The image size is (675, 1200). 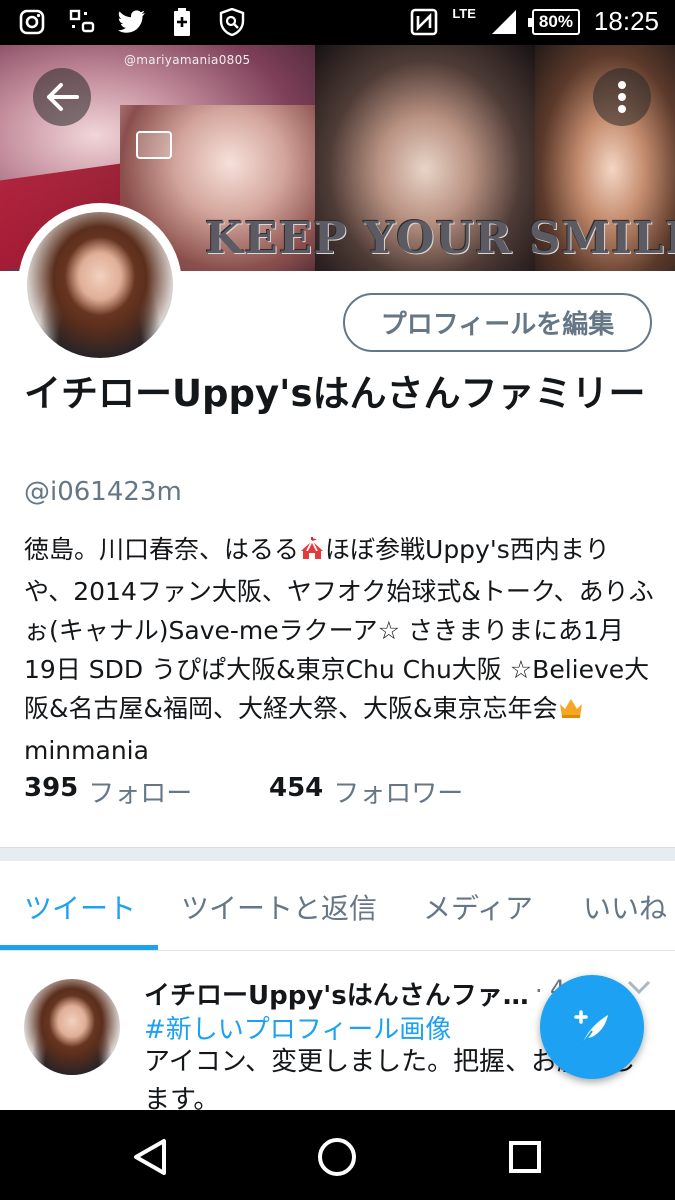 I want to click on nav-home-button, so click(x=337, y=1157).